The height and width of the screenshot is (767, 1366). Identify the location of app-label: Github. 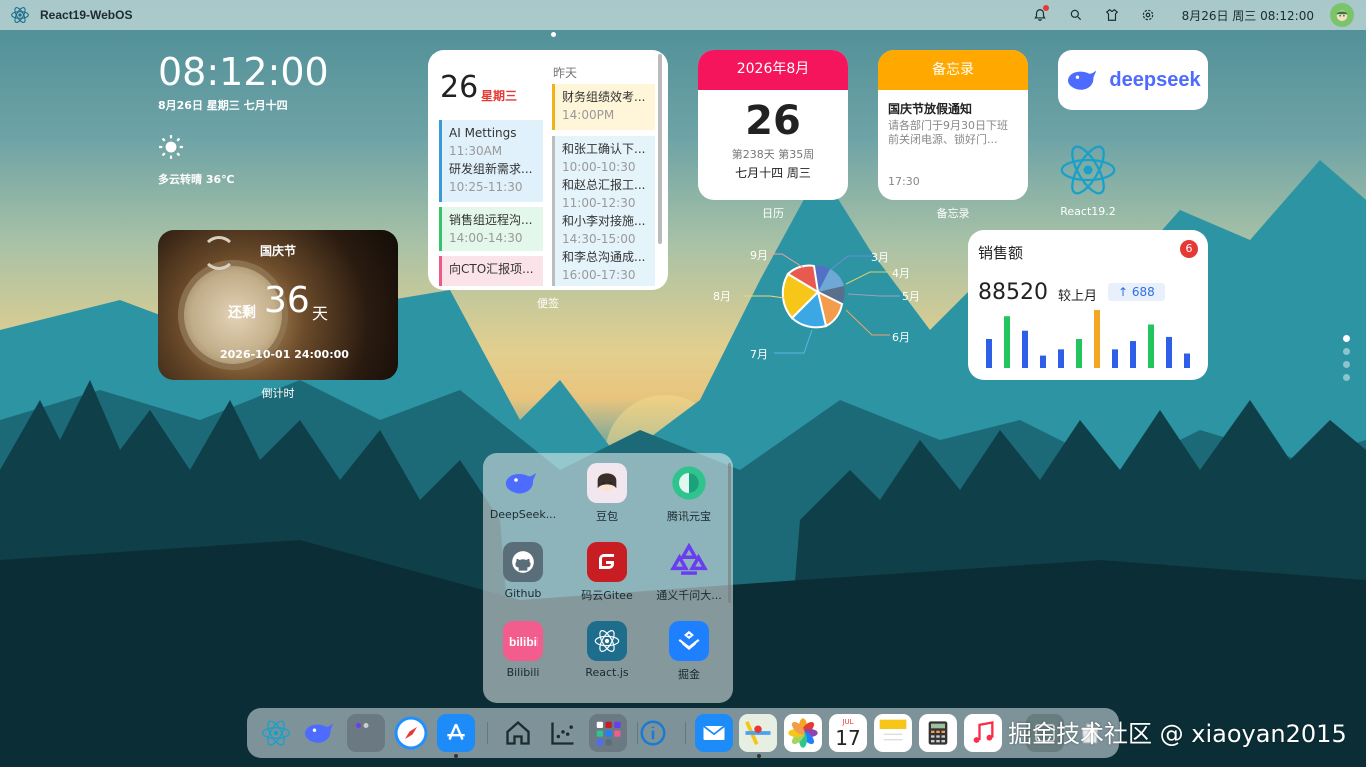
(523, 593).